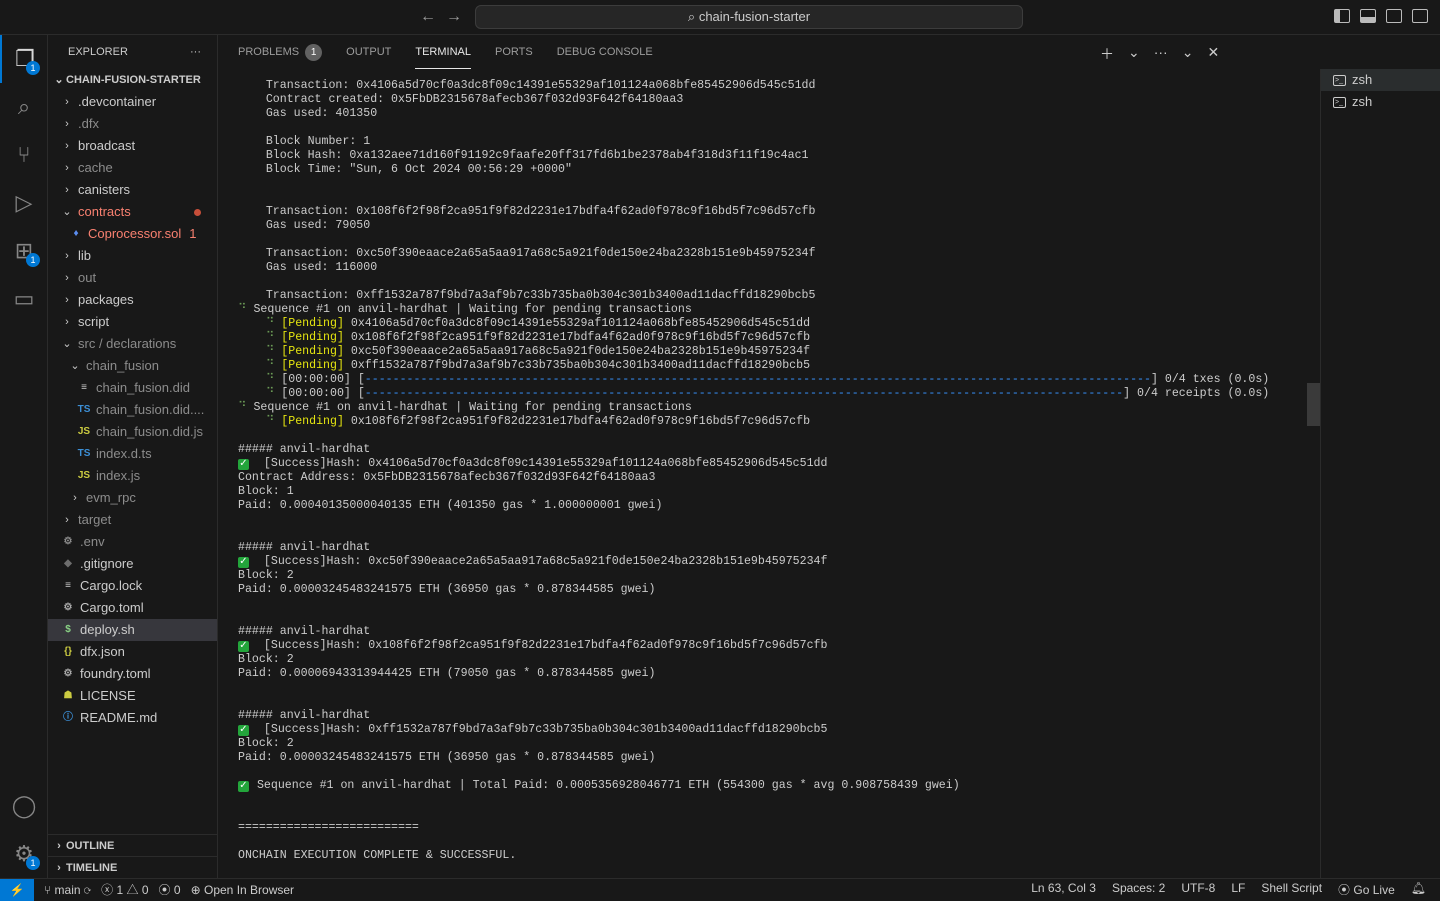  What do you see at coordinates (170, 889) in the screenshot?
I see `ports-indicator: ⦿ 0` at bounding box center [170, 889].